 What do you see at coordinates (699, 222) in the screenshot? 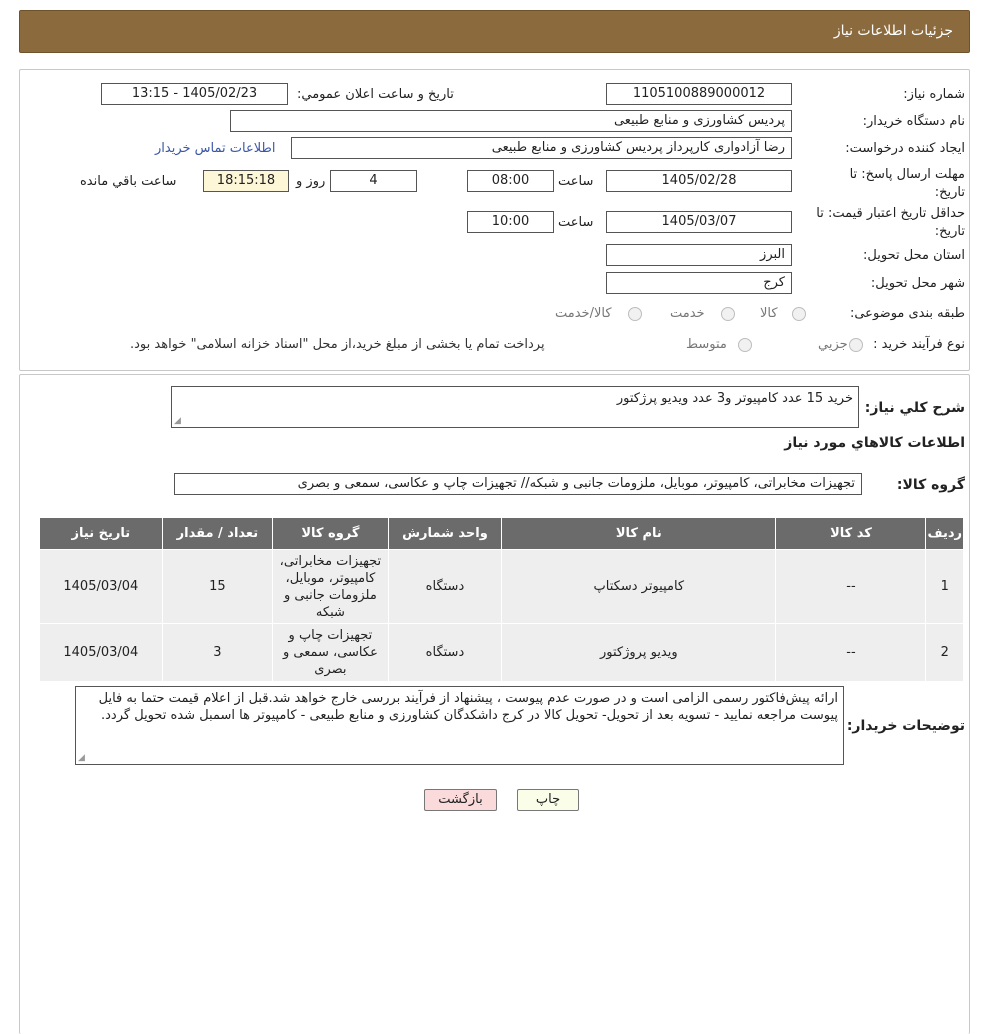
I see `validity-date-field: 1405/03/07` at bounding box center [699, 222].